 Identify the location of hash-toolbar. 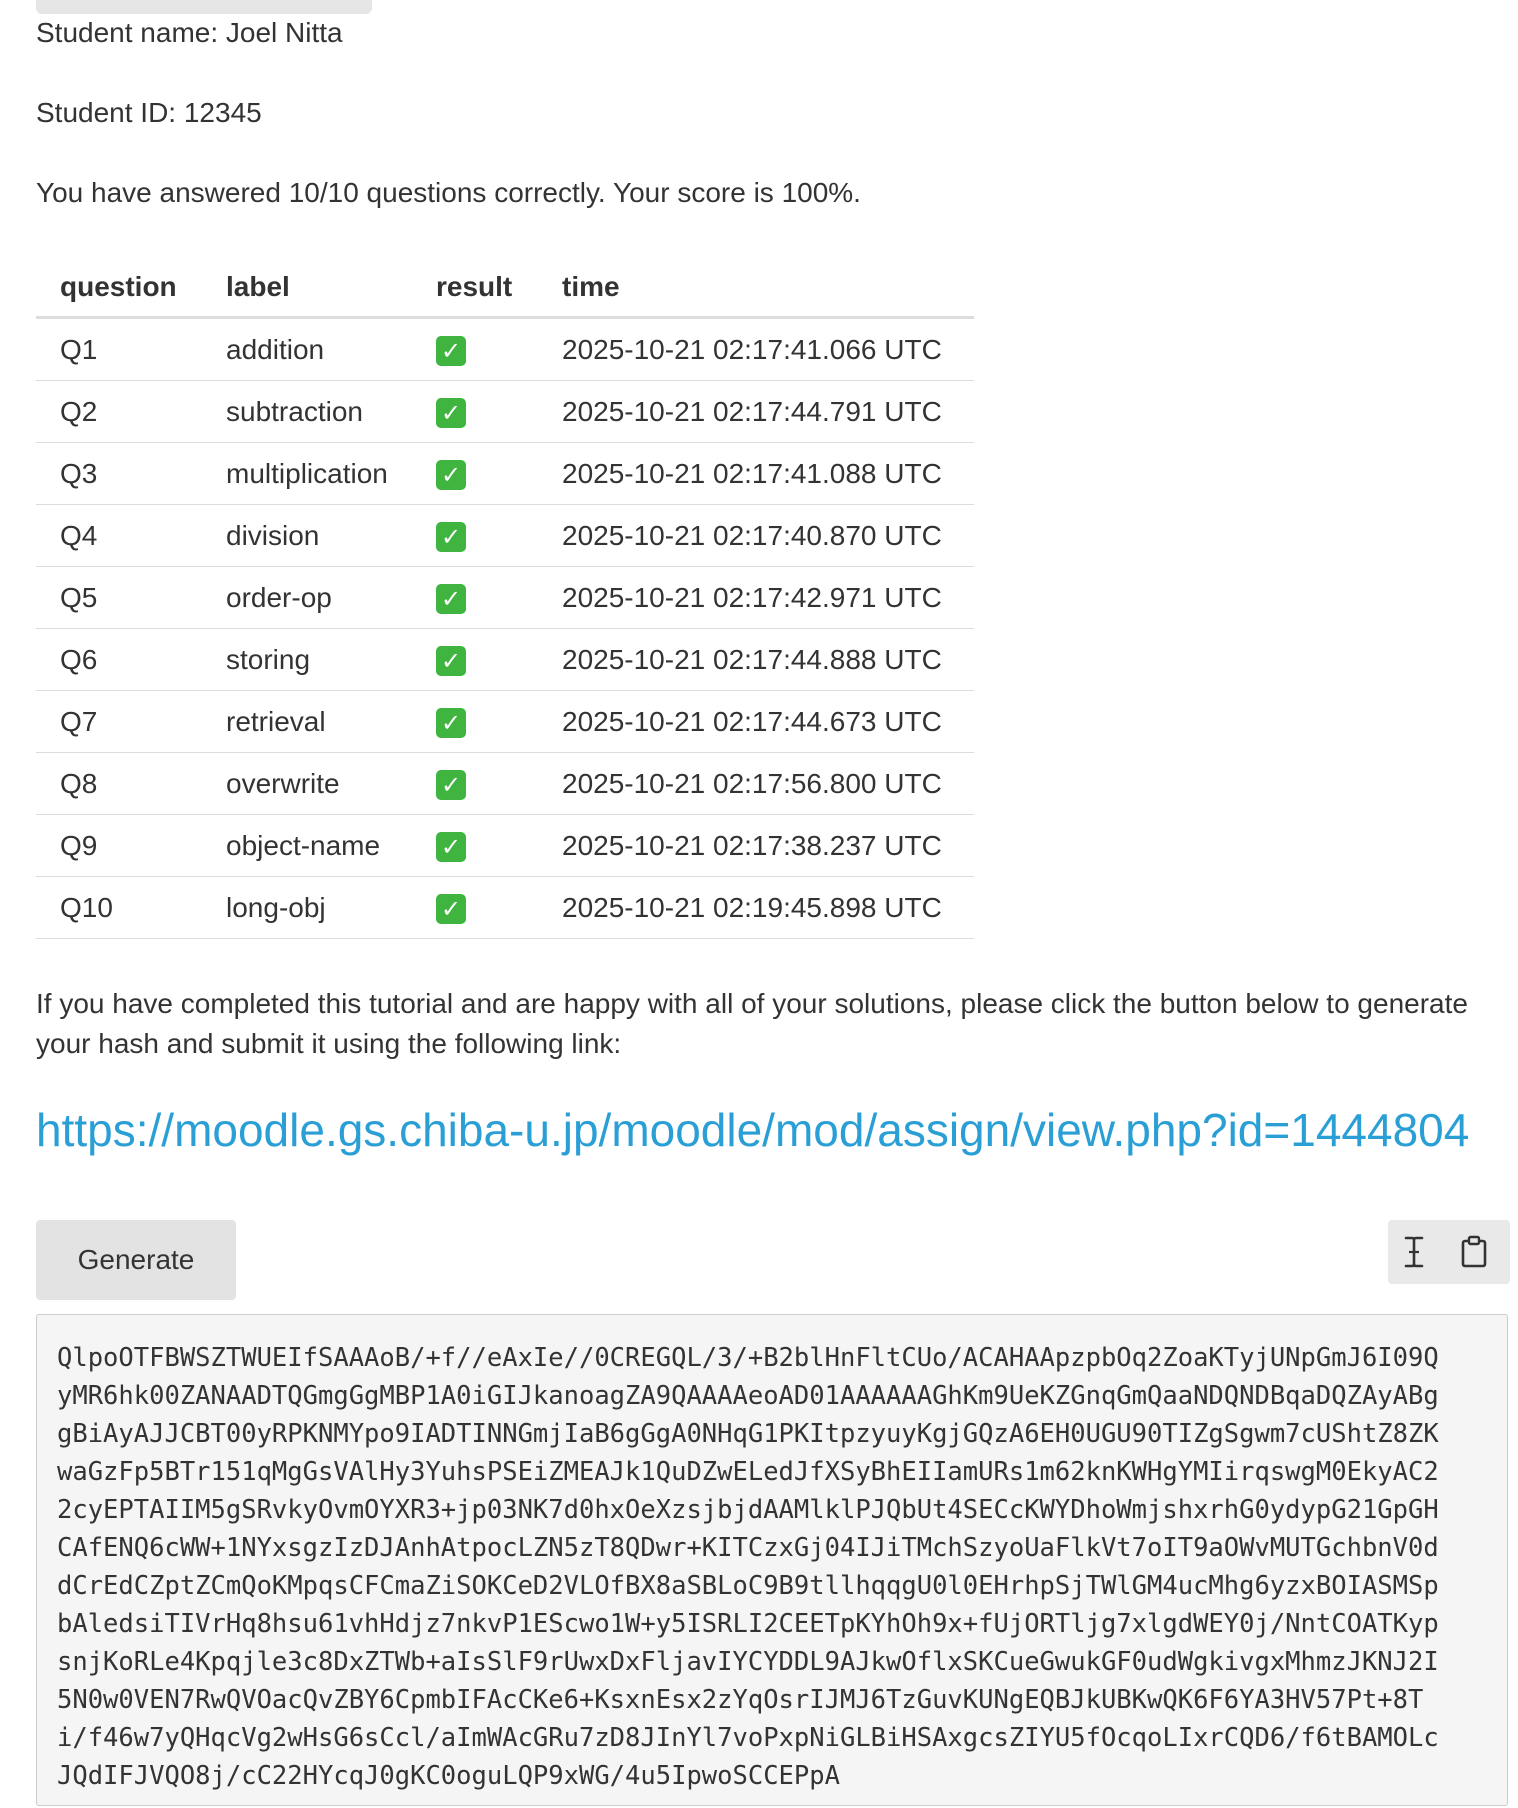
(1449, 1252).